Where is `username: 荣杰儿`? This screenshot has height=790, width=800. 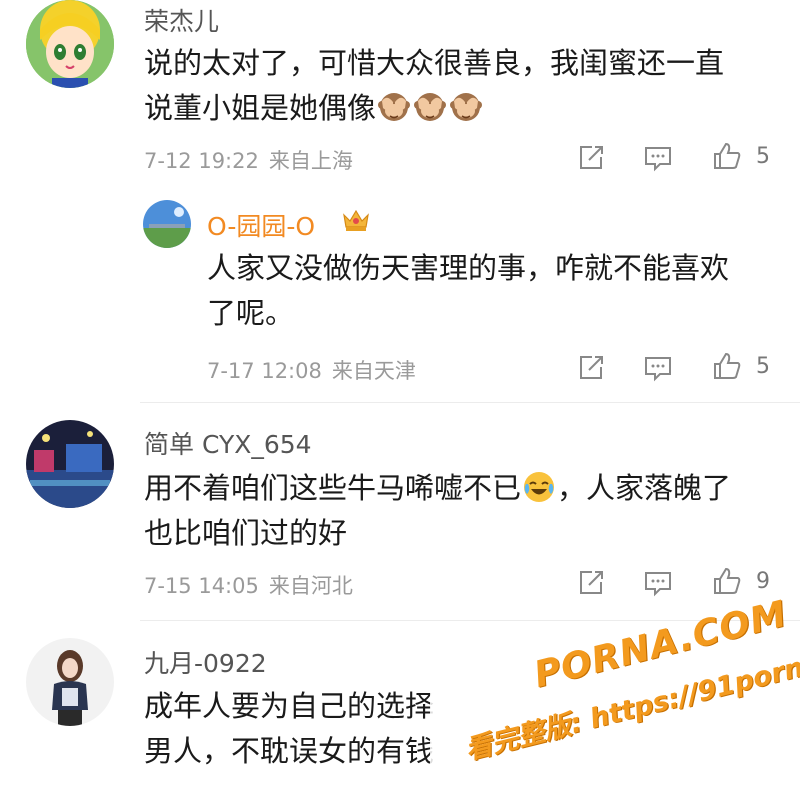
username: 荣杰儿 is located at coordinates (181, 20).